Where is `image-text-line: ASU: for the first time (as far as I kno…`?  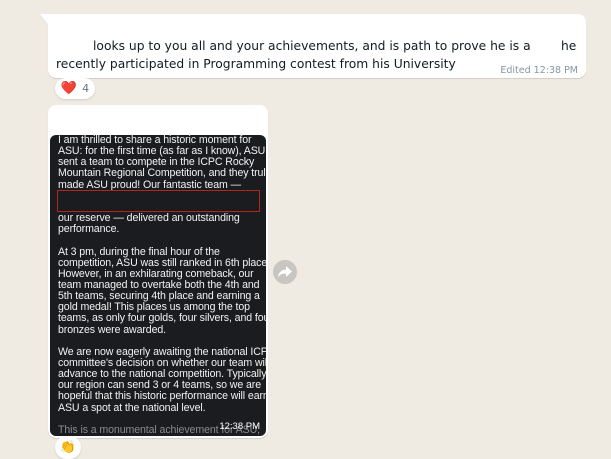
image-text-line: ASU: for the first time (as far as I kno… is located at coordinates (162, 151).